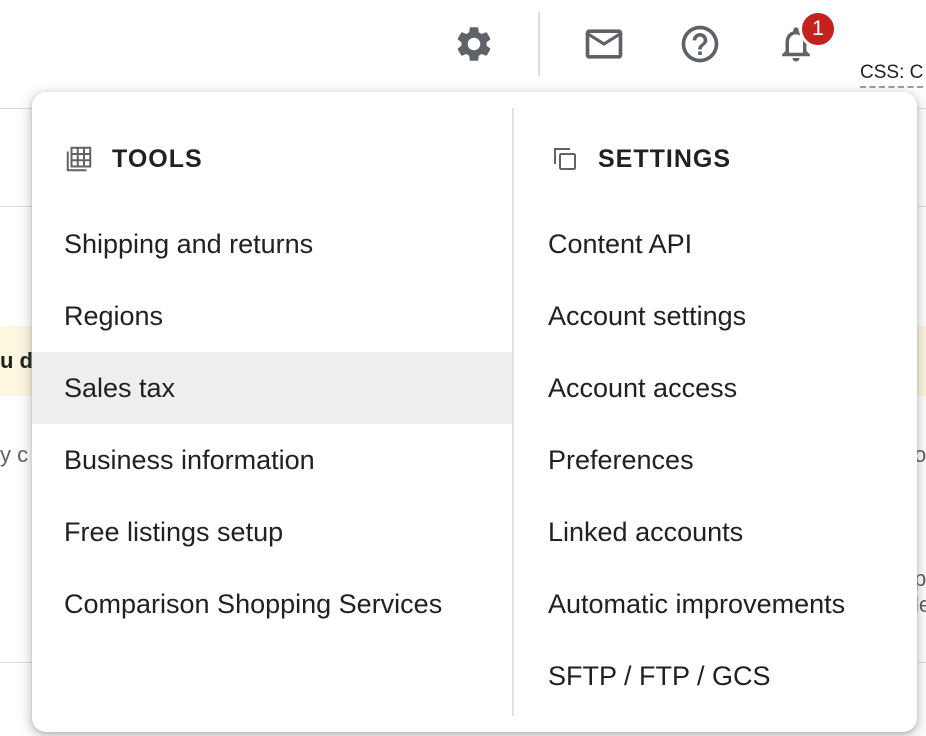 The width and height of the screenshot is (926, 736). I want to click on tools-menu-item: Sales tax, so click(272, 388).